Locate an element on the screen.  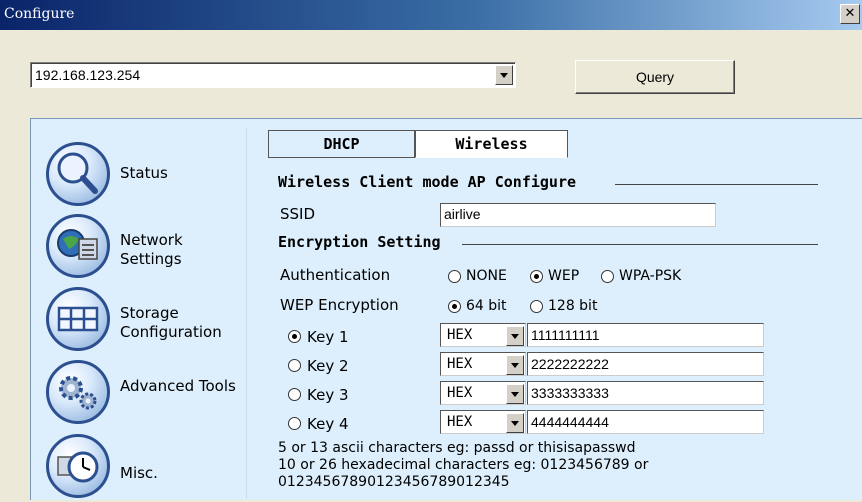
wep-128bit-radio is located at coordinates (536, 306).